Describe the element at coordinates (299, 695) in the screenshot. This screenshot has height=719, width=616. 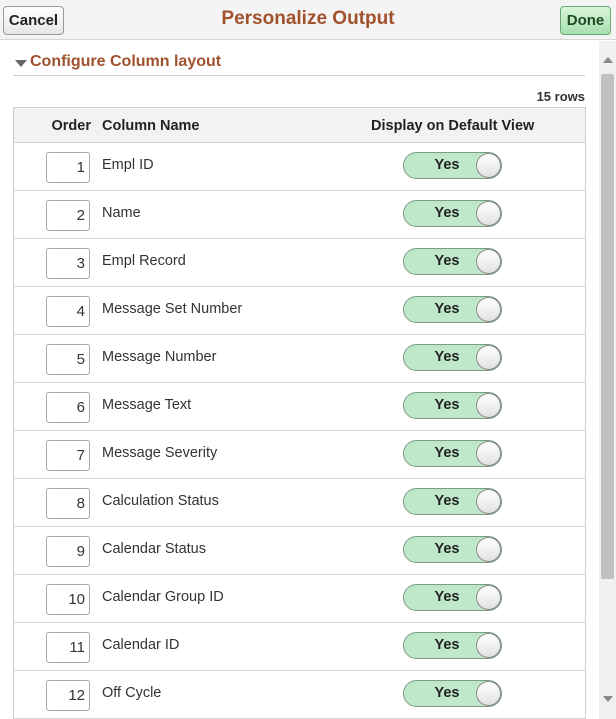
I see `table-row: 12 Off Cycle Yes` at that location.